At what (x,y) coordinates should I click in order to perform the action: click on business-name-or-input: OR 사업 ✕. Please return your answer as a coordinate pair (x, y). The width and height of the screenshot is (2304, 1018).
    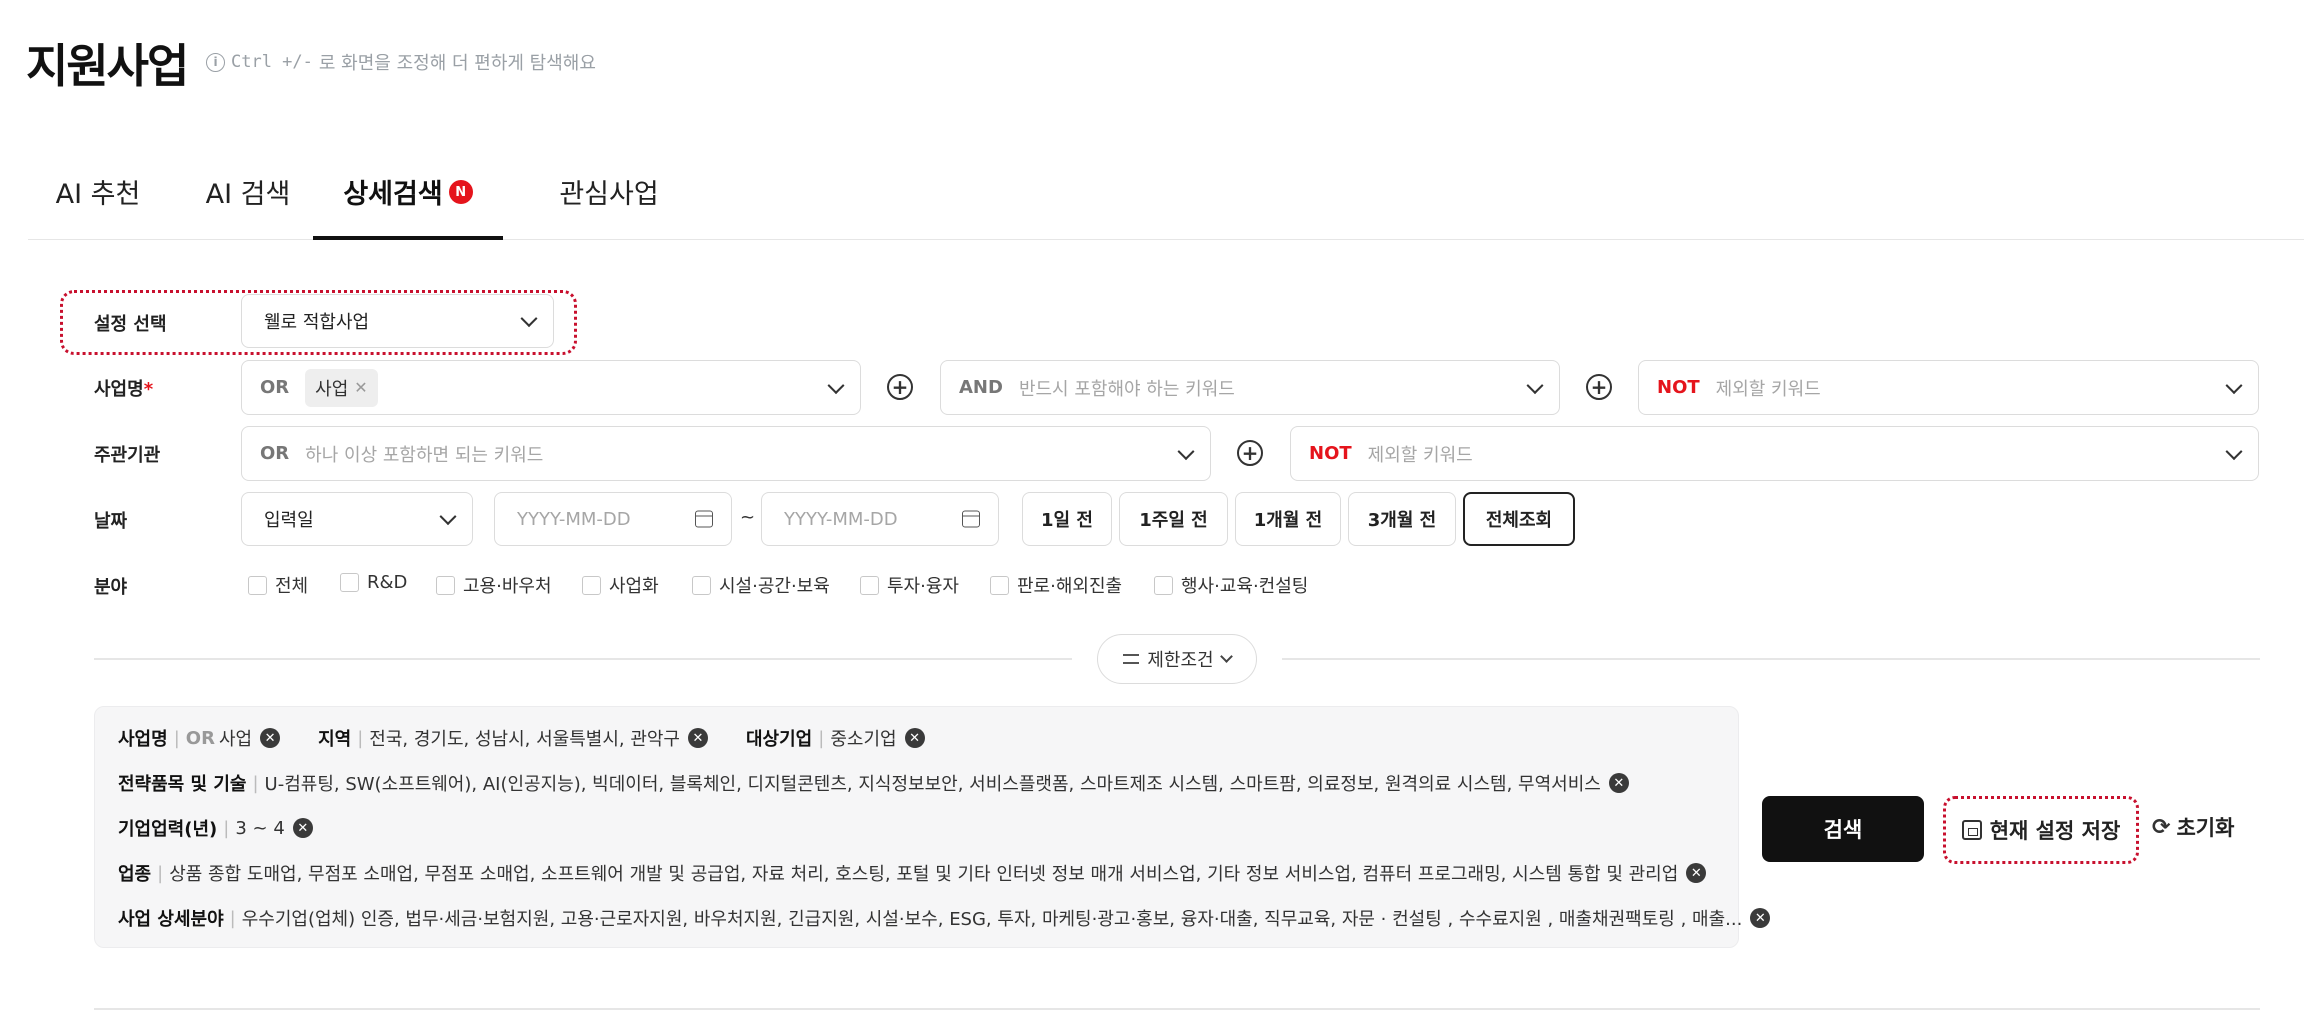
    Looking at the image, I should click on (551, 387).